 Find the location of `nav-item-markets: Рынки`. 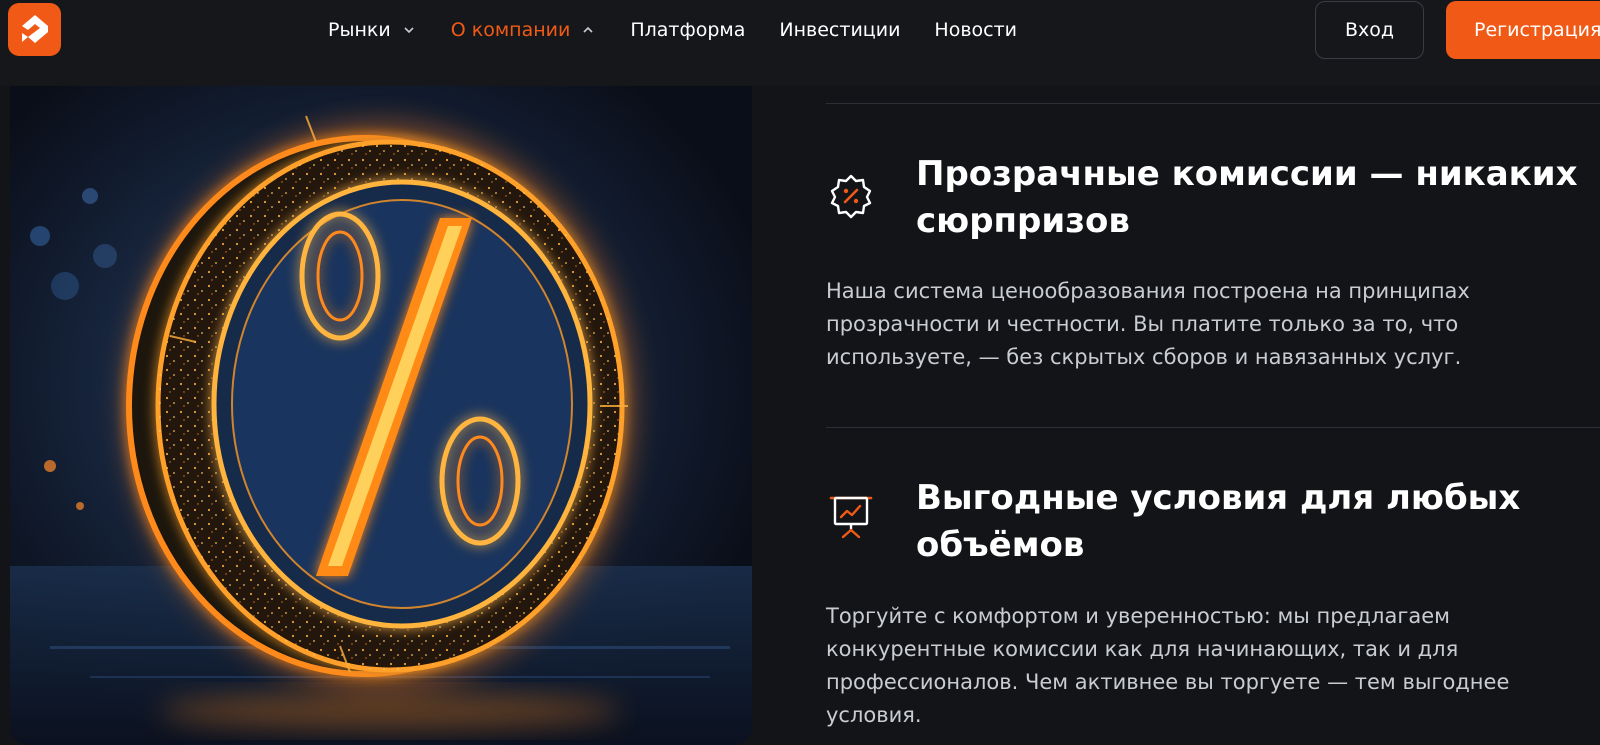

nav-item-markets: Рынки is located at coordinates (371, 30).